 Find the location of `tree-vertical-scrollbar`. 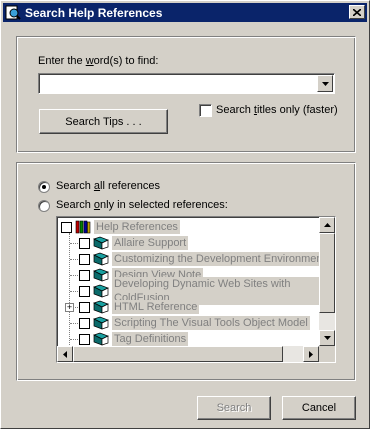

tree-vertical-scrollbar is located at coordinates (327, 281).